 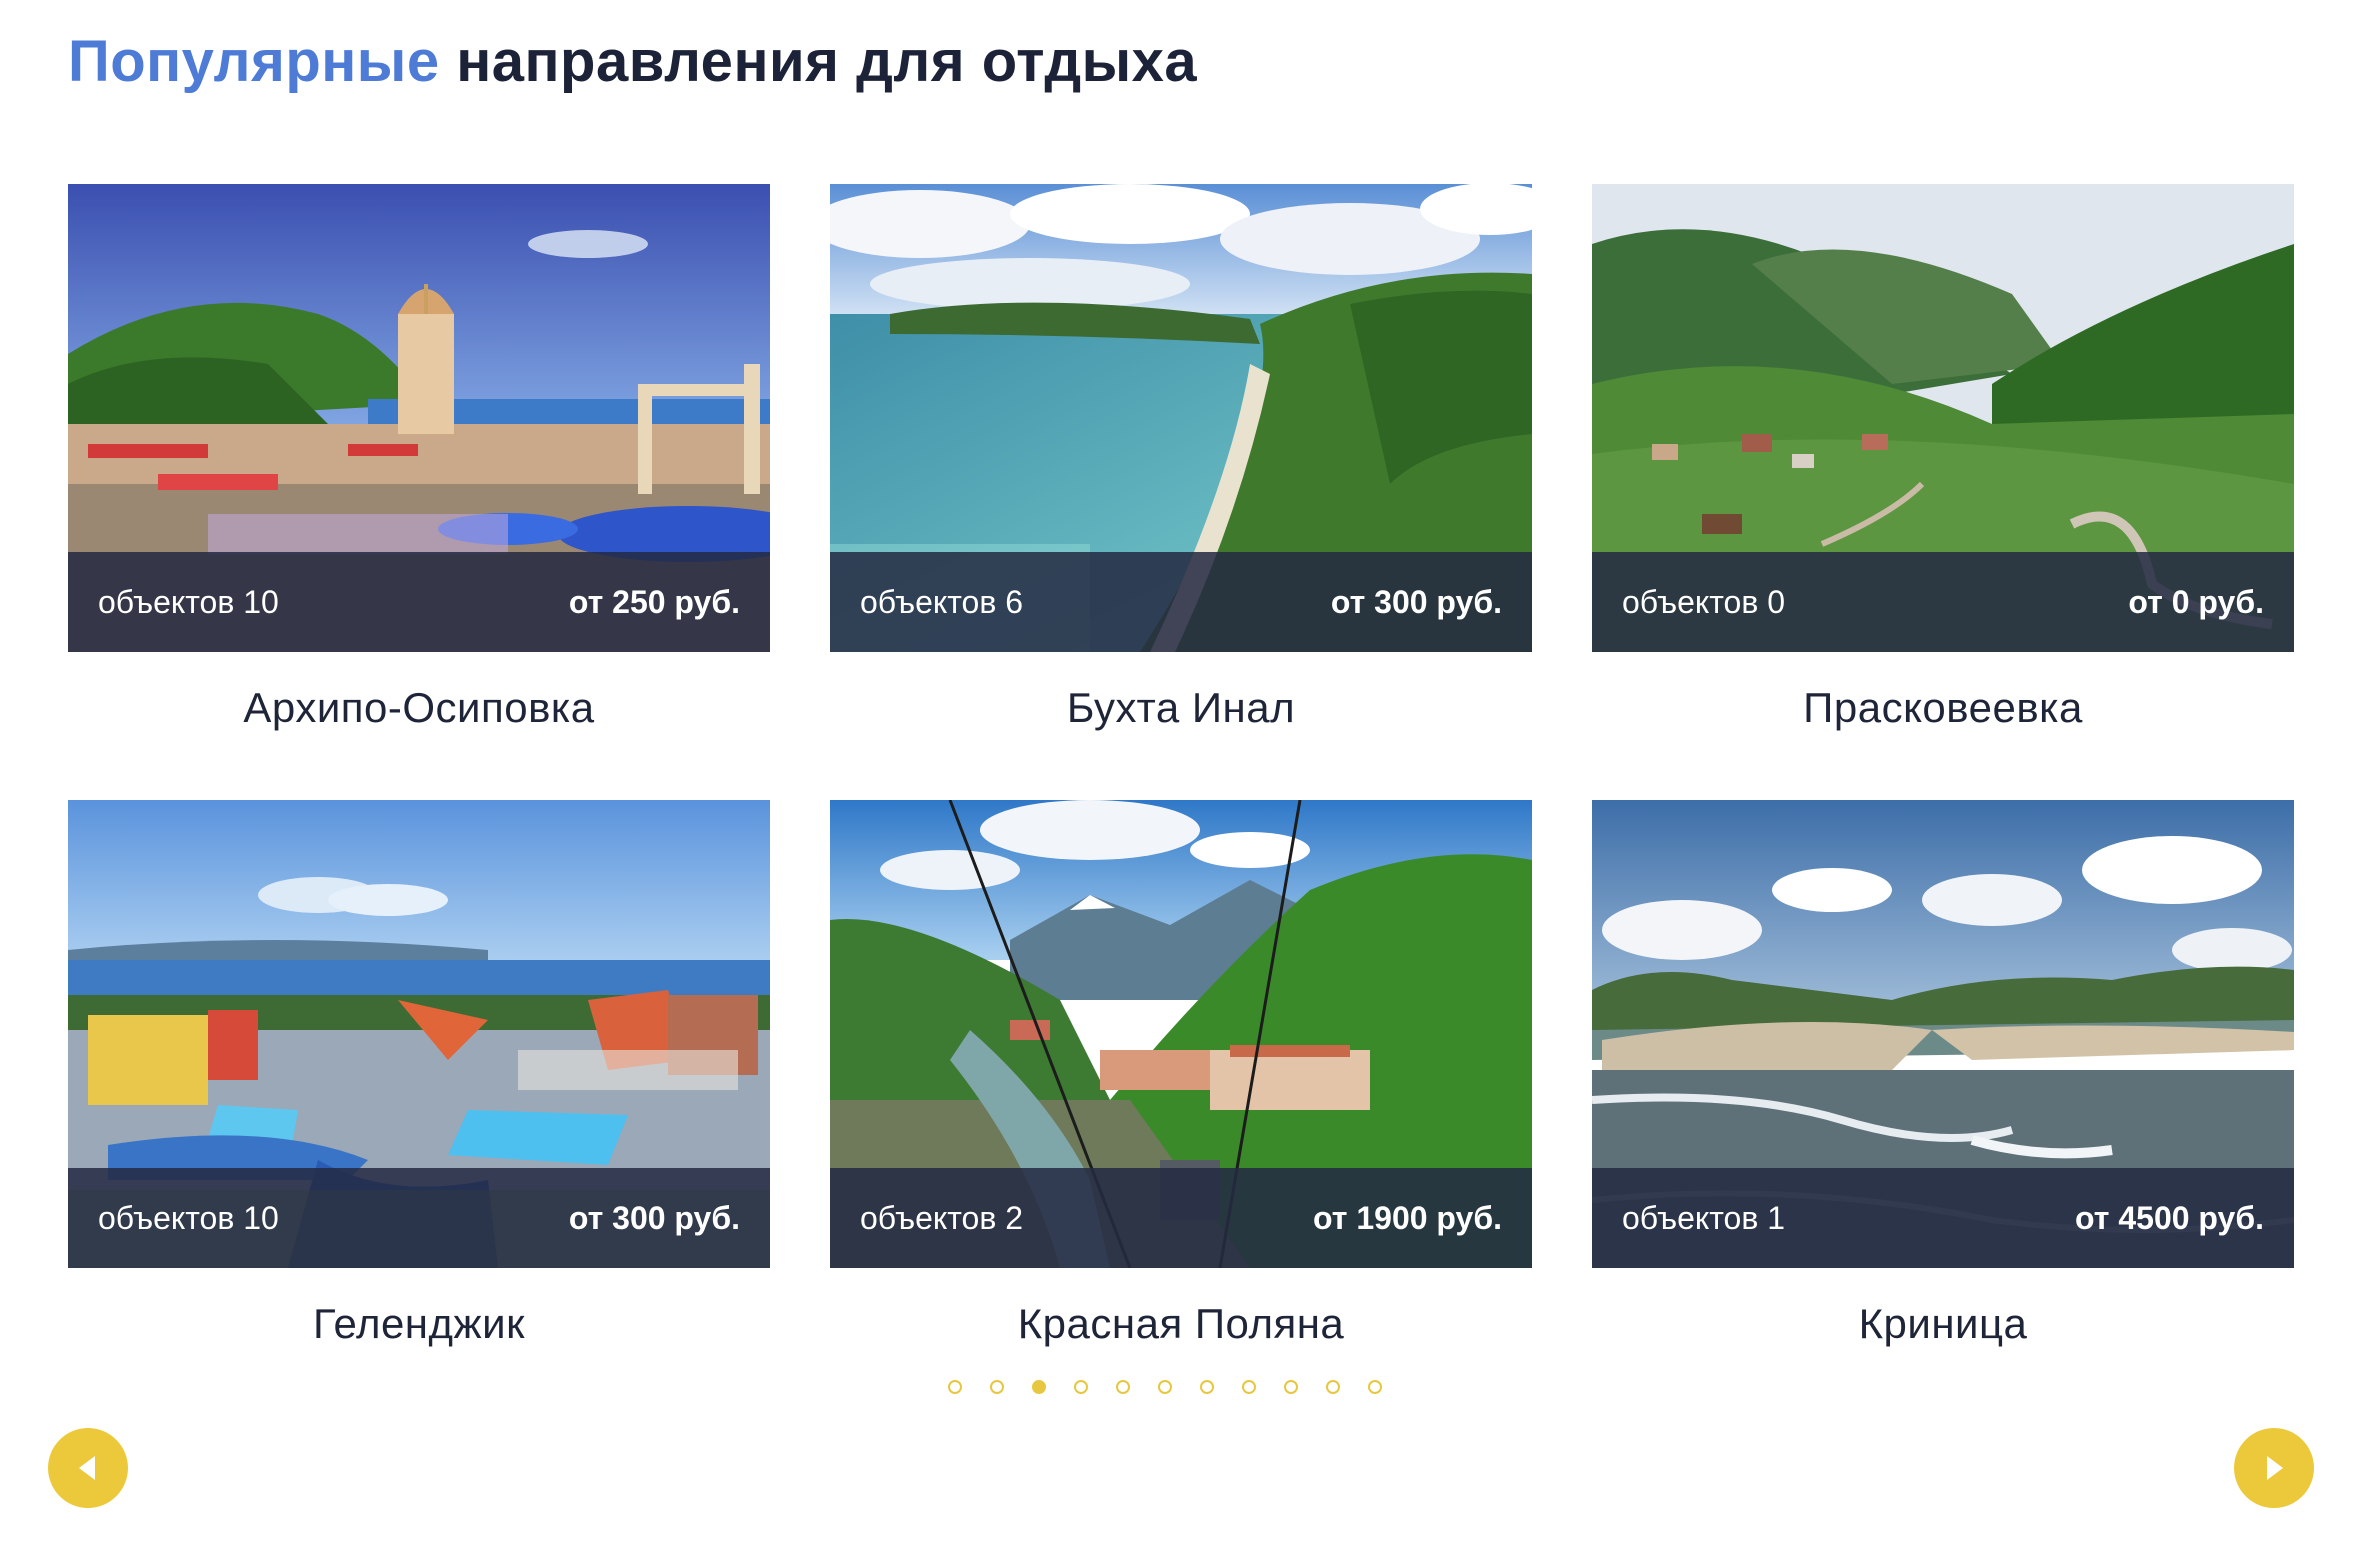 I want to click on destination-card: объектов 10 от 250 руб. Архипо-Осиповка, so click(x=419, y=492).